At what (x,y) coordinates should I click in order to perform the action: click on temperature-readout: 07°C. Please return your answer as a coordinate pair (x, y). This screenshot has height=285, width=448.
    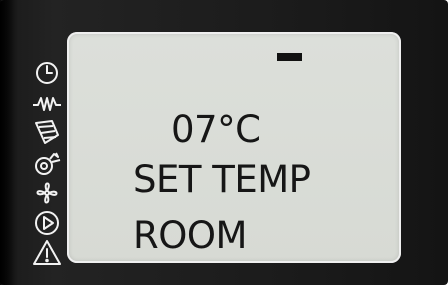
    Looking at the image, I should click on (216, 129).